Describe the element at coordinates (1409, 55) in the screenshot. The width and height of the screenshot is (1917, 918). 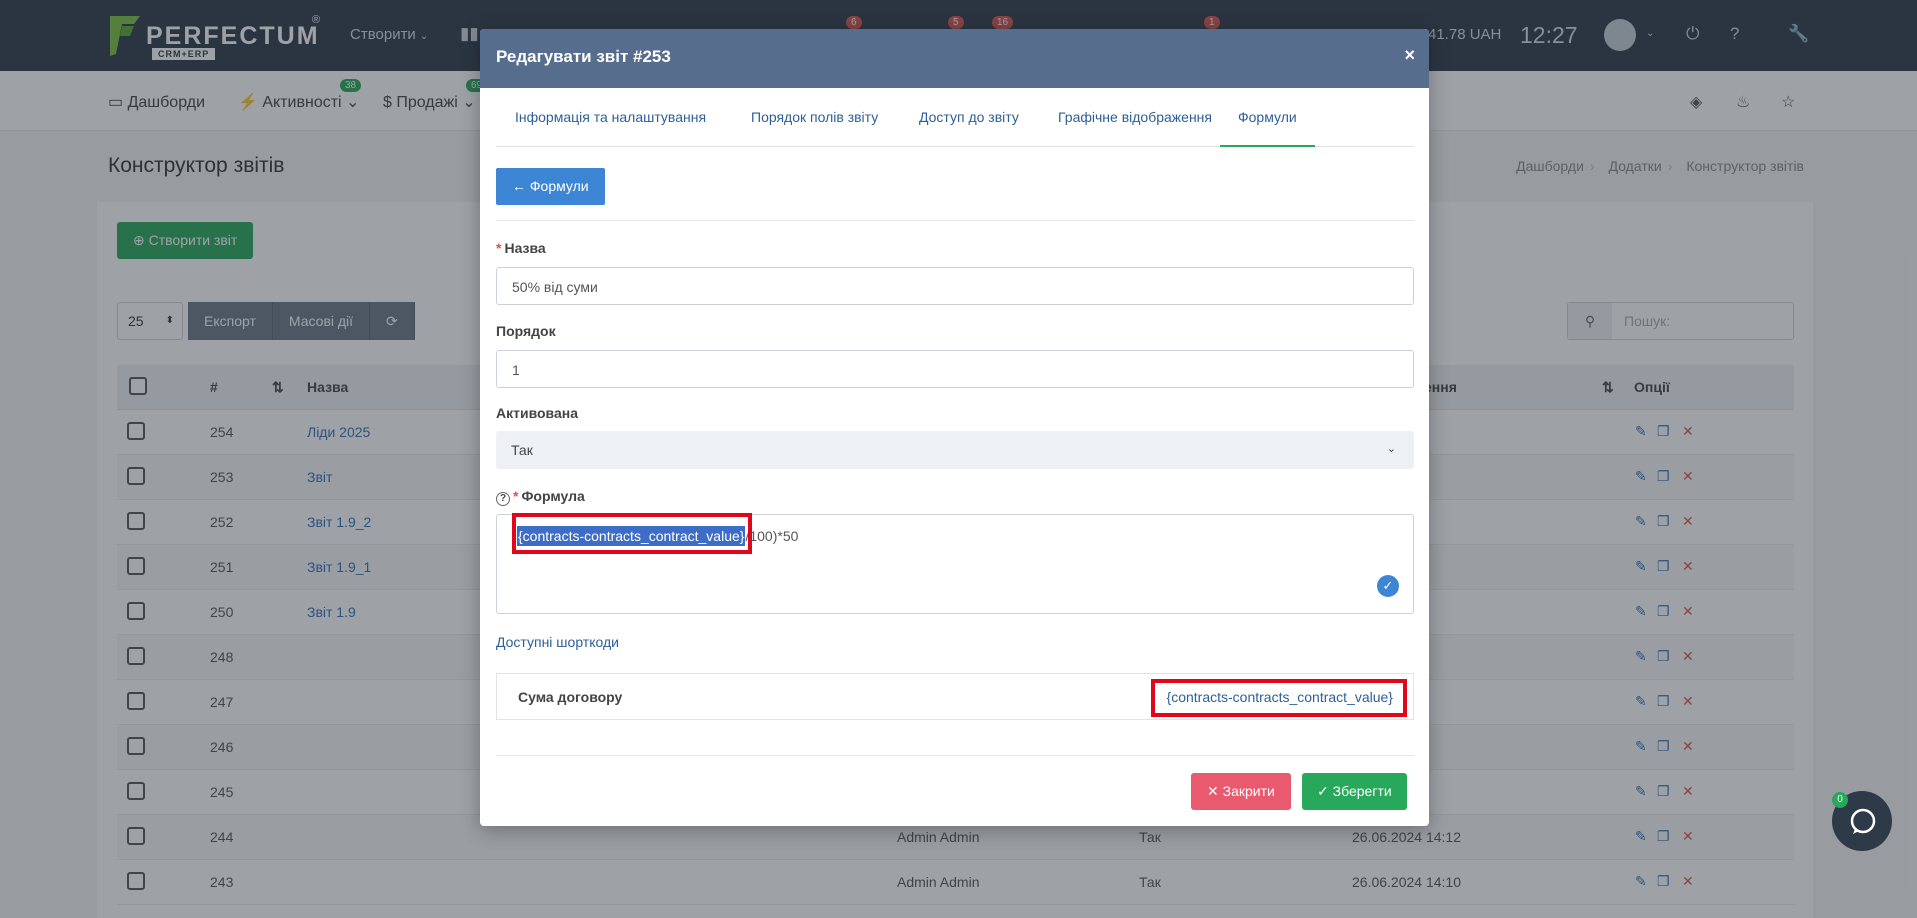
I see `close-icon: ×` at that location.